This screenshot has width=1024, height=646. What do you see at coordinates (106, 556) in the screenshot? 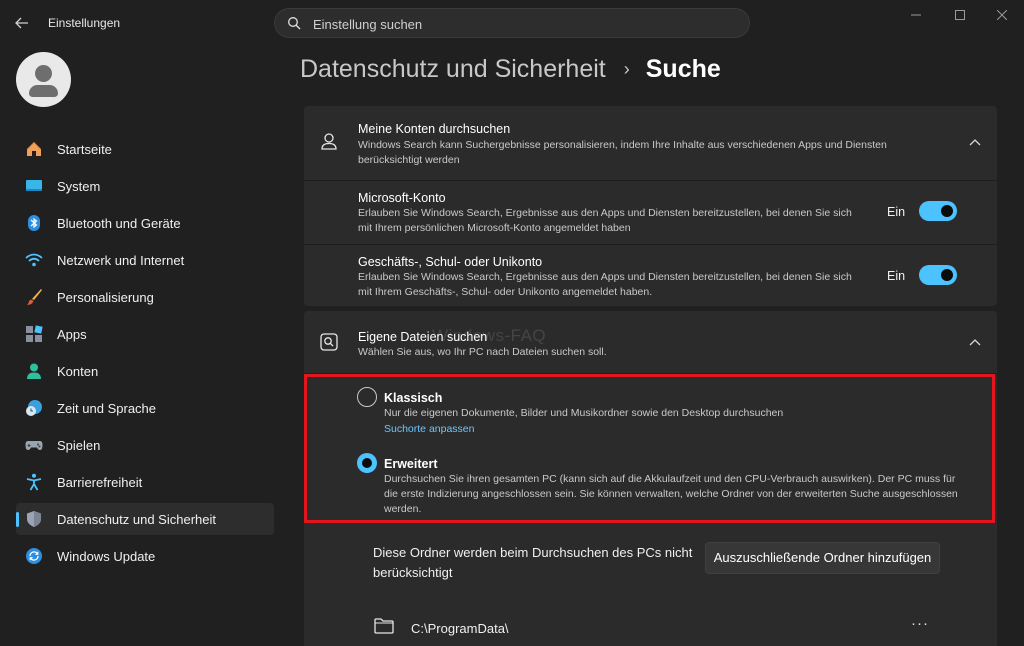
I see `sidebar-item-label: Windows Update` at bounding box center [106, 556].